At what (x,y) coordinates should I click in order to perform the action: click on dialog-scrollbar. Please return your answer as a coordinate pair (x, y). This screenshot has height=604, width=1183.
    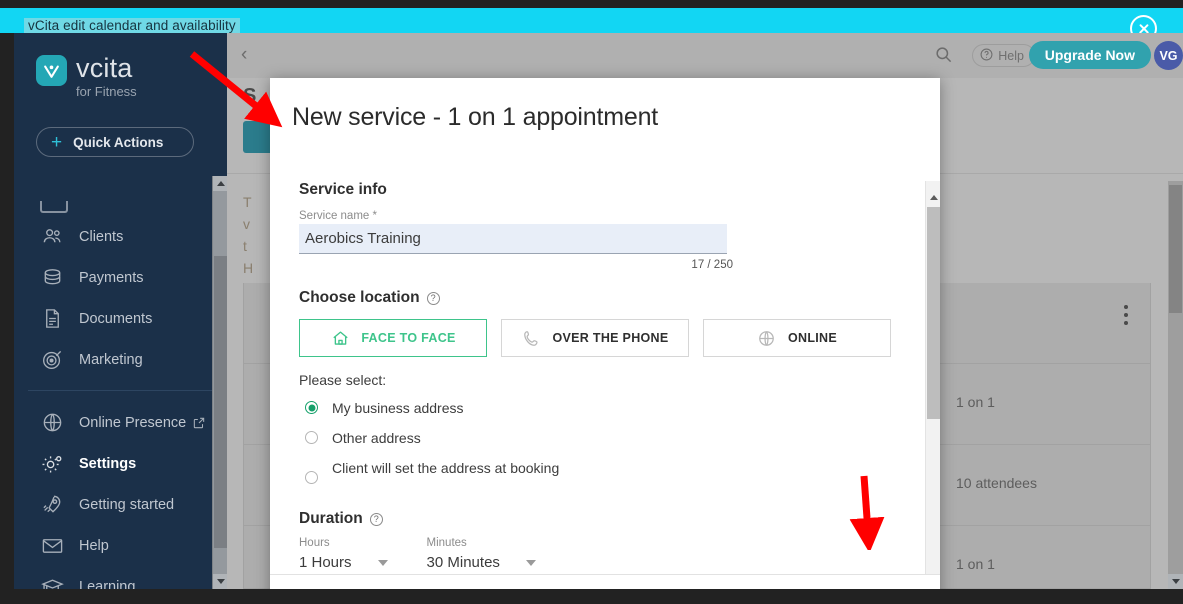
    Looking at the image, I should click on (932, 385).